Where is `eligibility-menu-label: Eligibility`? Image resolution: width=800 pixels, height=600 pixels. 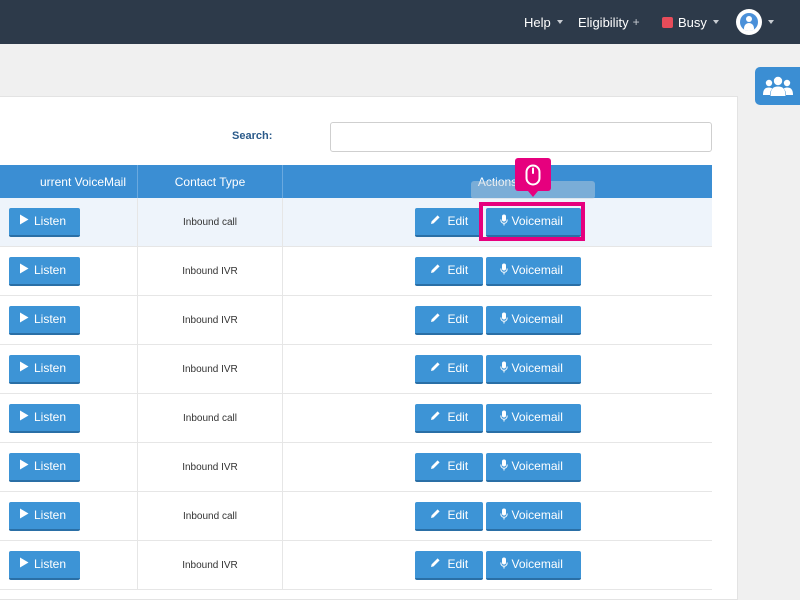
eligibility-menu-label: Eligibility is located at coordinates (603, 22).